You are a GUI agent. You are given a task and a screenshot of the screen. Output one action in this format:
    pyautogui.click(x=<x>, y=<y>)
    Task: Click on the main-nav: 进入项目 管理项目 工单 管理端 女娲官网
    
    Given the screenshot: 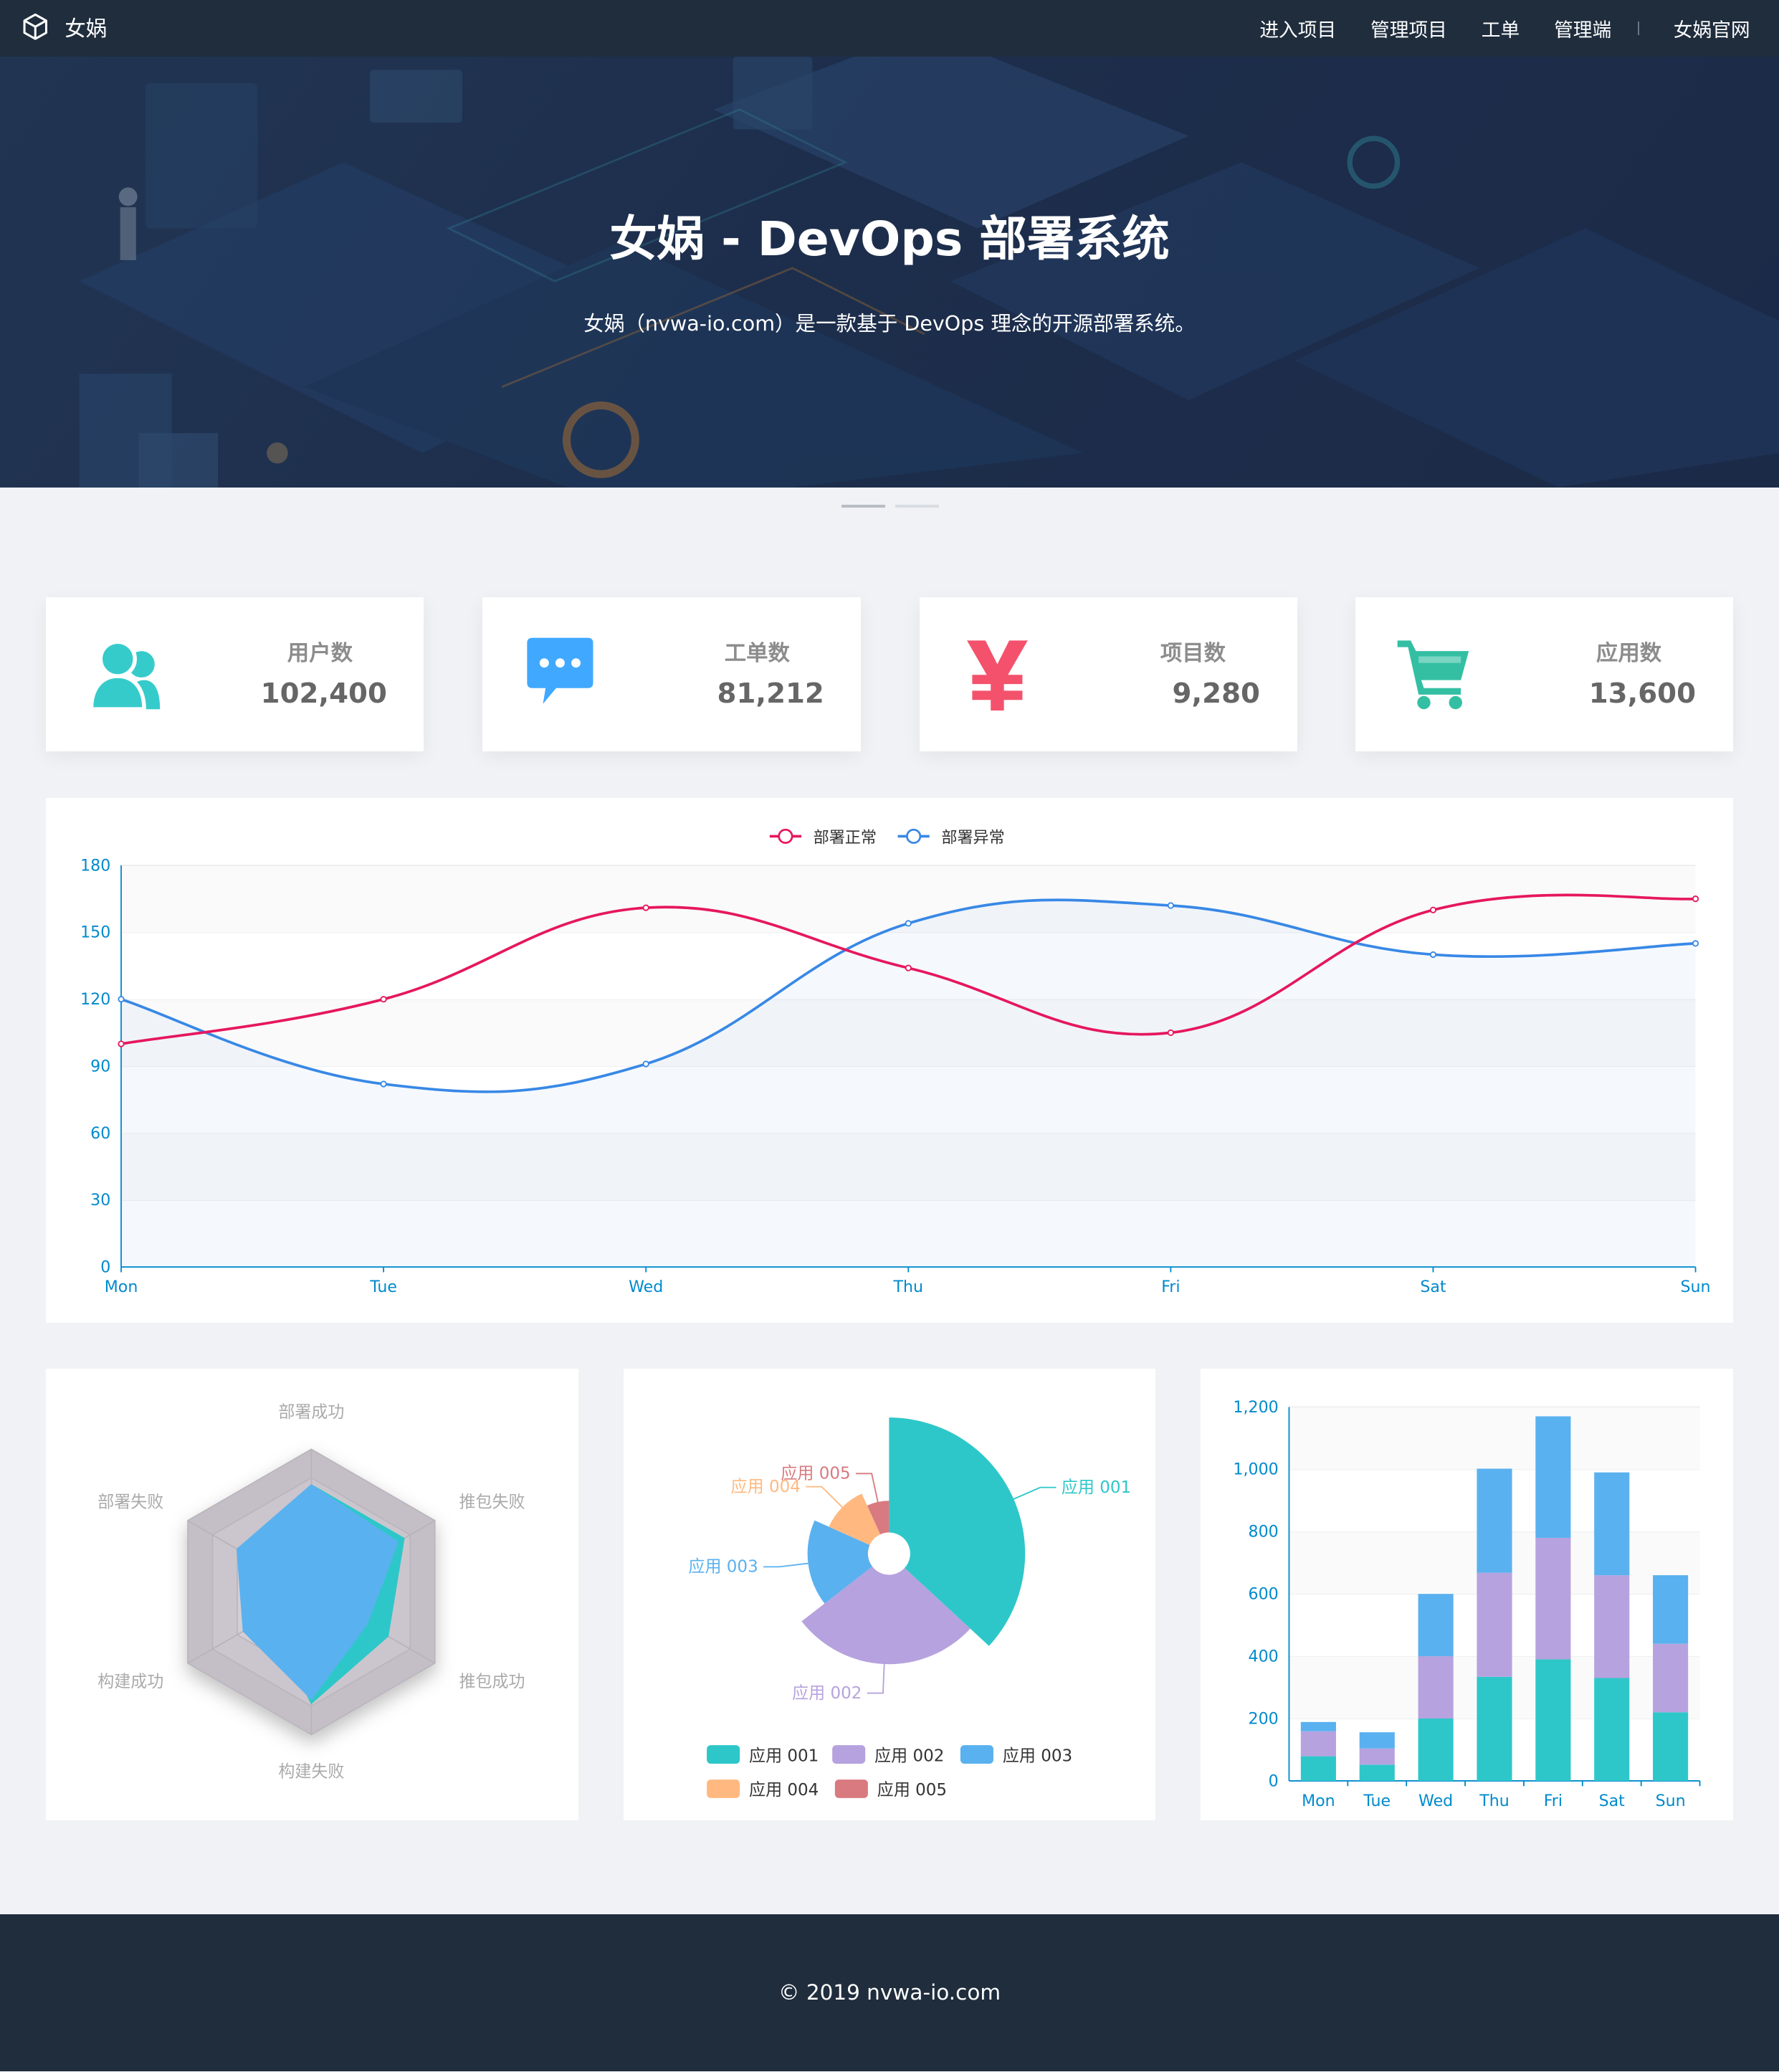 What is the action you would take?
    pyautogui.click(x=1487, y=28)
    